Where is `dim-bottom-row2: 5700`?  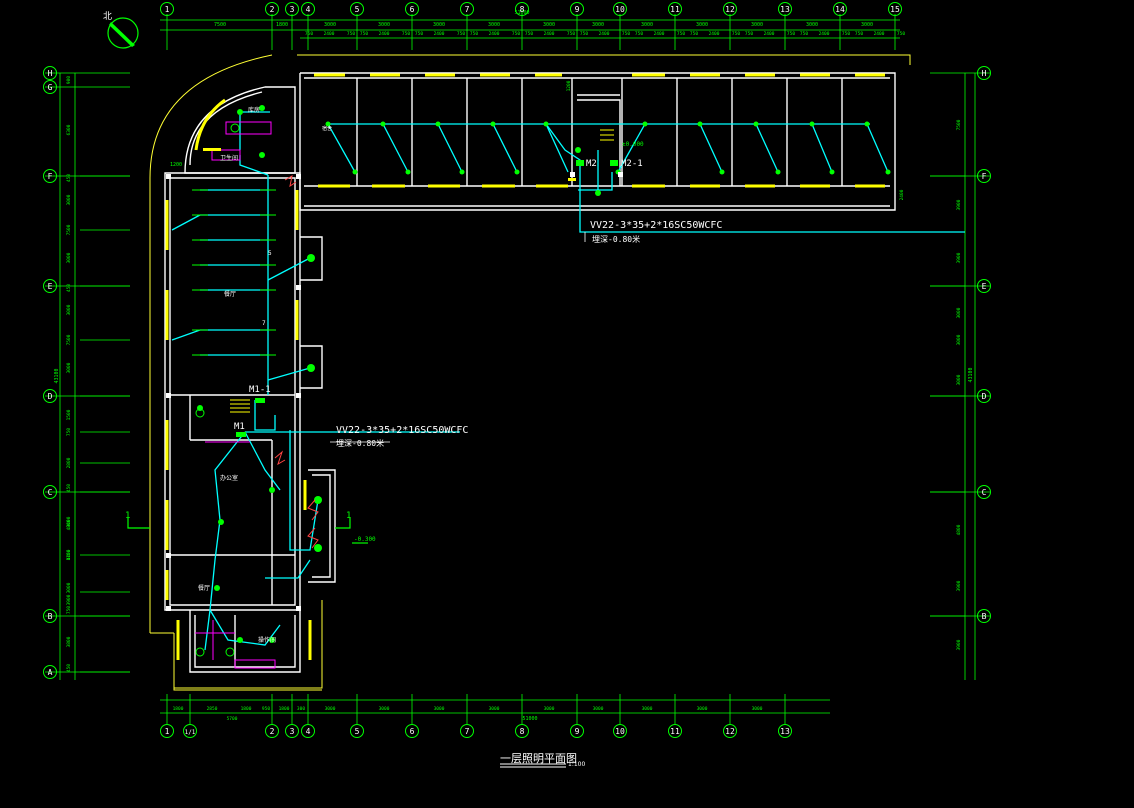 dim-bottom-row2: 5700 is located at coordinates (232, 719).